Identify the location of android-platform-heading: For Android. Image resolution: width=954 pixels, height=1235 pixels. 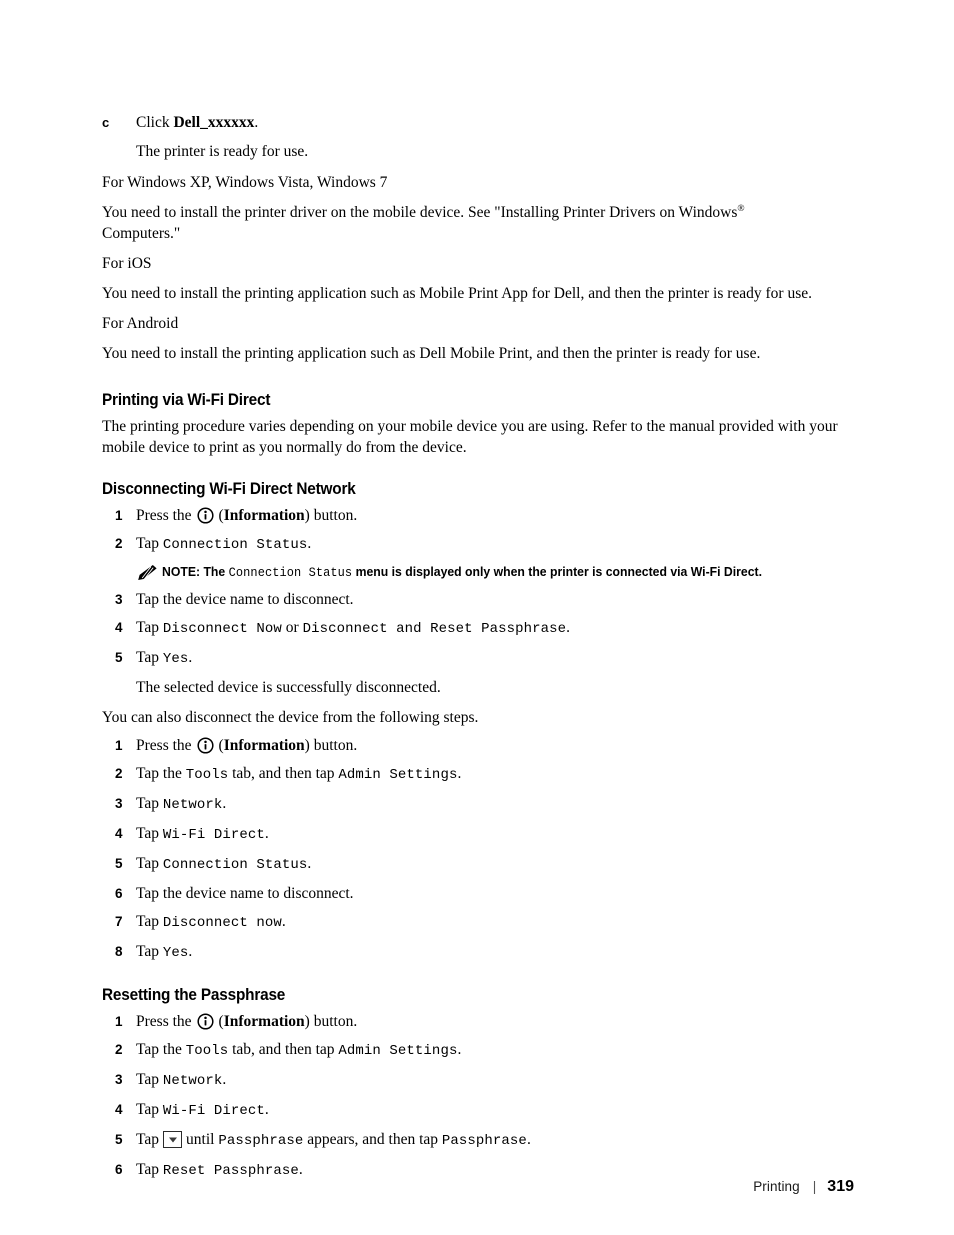
(140, 323).